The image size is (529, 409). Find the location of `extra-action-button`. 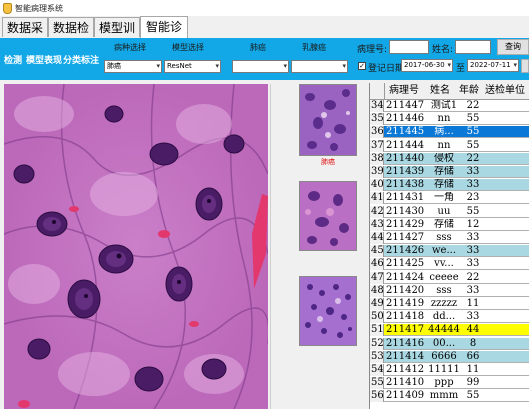

extra-action-button is located at coordinates (525, 66).